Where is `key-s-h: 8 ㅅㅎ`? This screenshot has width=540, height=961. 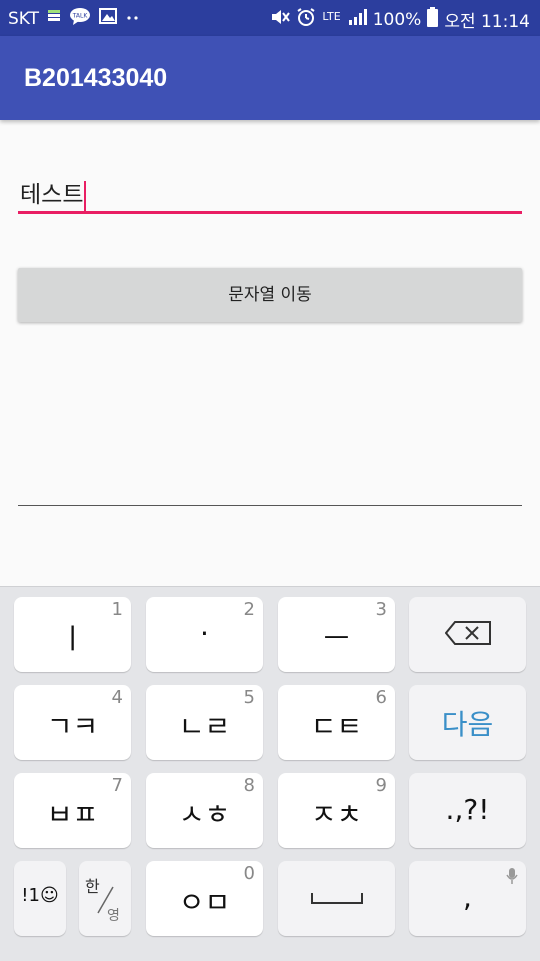 key-s-h: 8 ㅅㅎ is located at coordinates (204, 810).